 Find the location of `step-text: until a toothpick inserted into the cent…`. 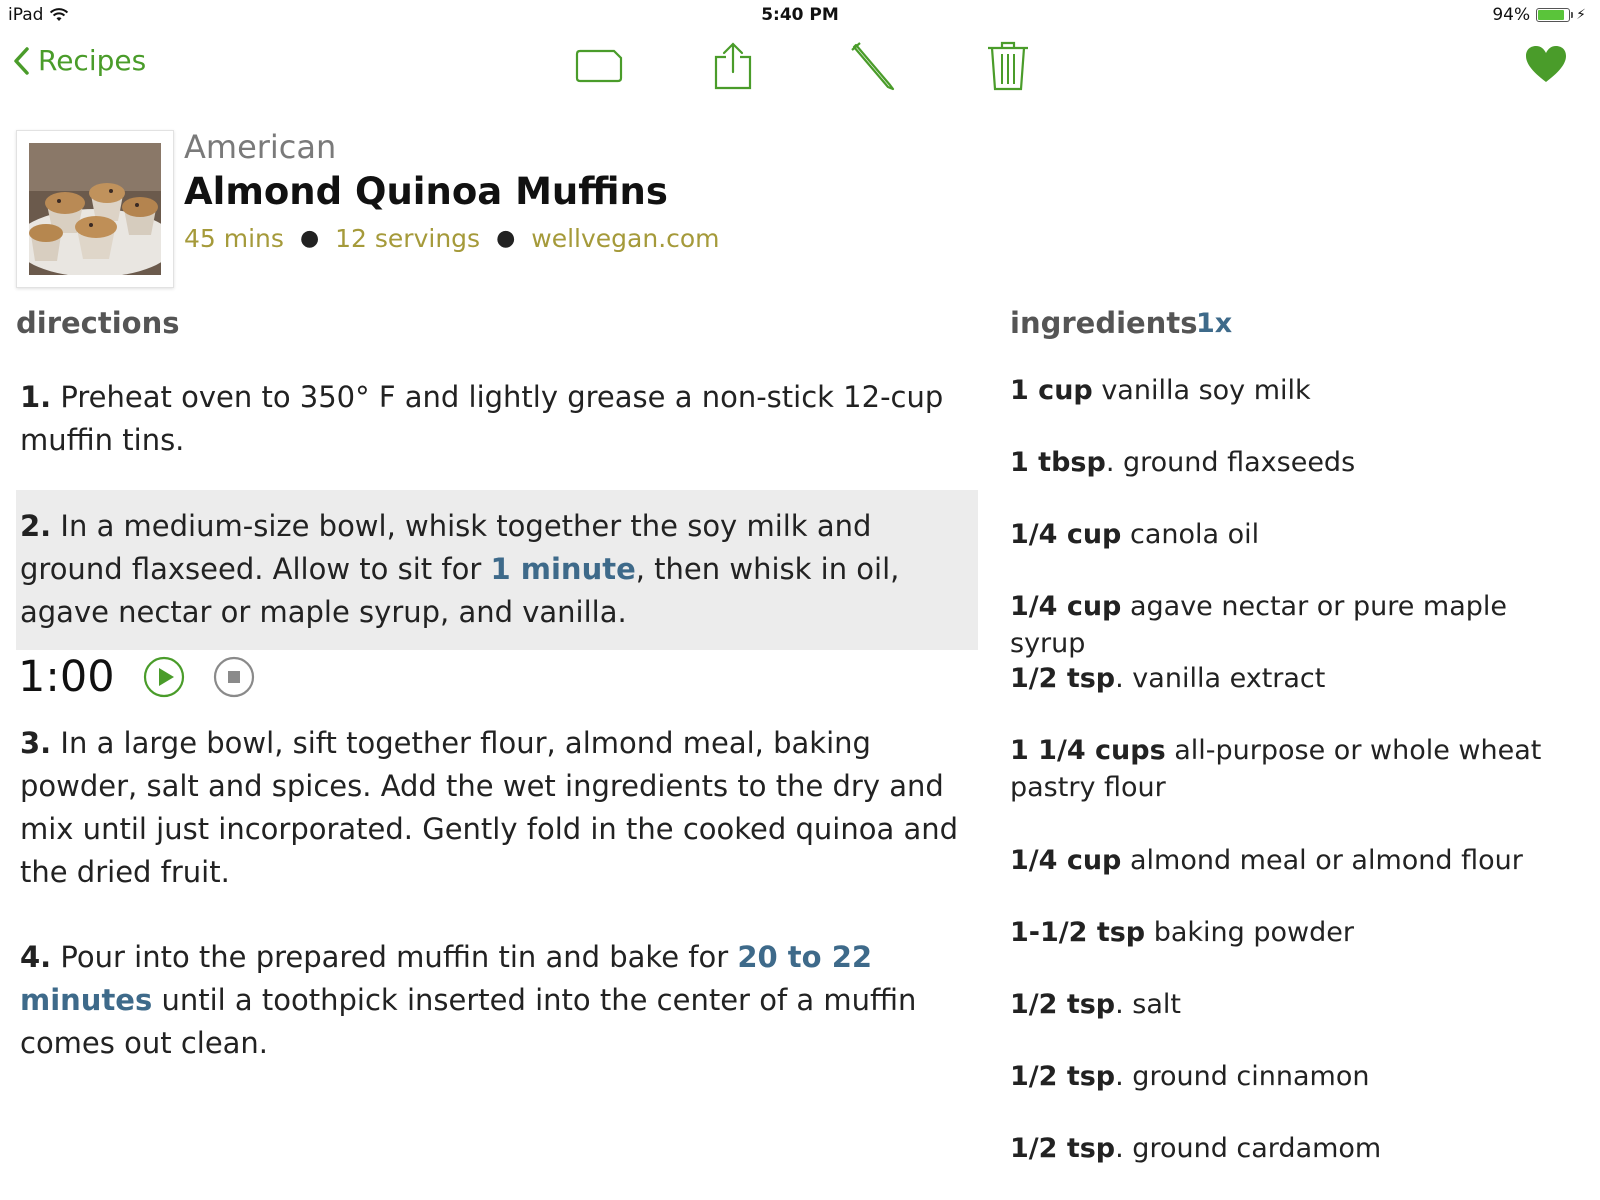

step-text: until a toothpick inserted into the cent… is located at coordinates (468, 1021).